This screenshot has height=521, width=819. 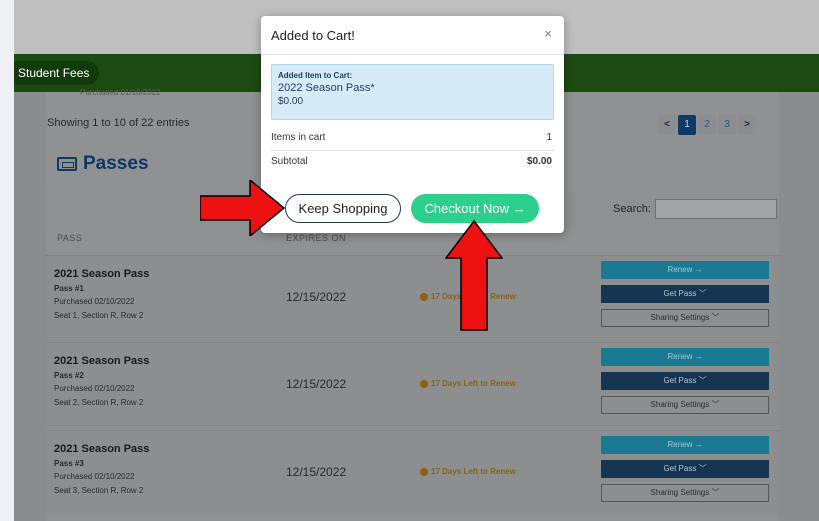 What do you see at coordinates (118, 123) in the screenshot?
I see `entries-count: Showing 1 to 10 of 22 entries` at bounding box center [118, 123].